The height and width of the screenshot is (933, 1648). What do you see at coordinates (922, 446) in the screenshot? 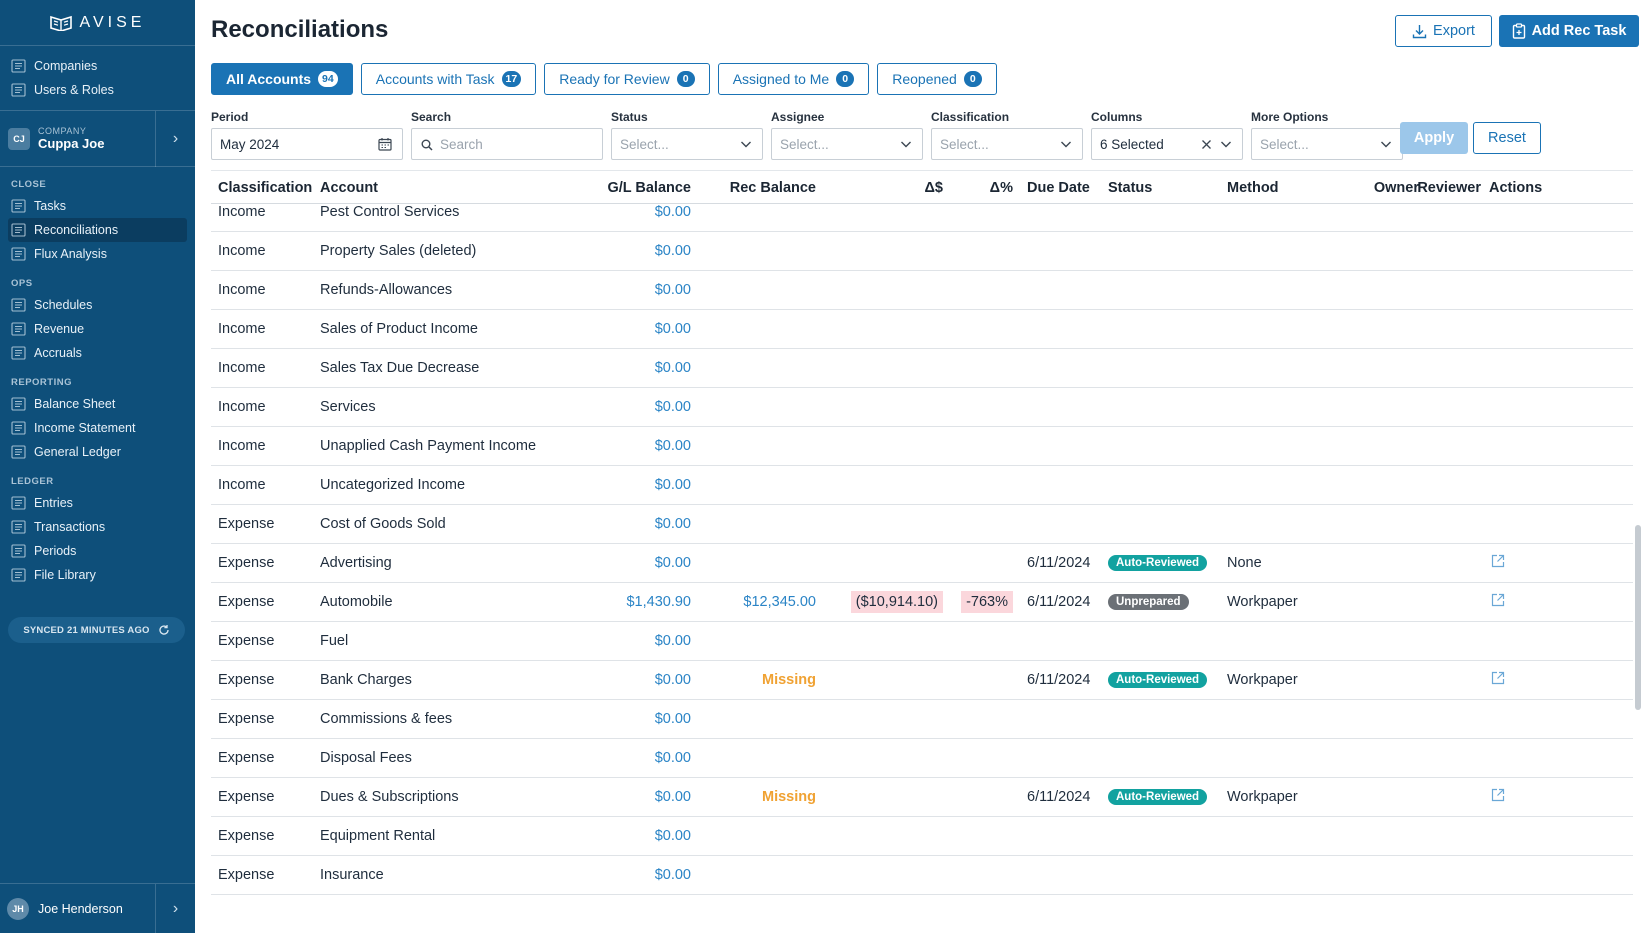
I see `table-row: Income Unapplied Cash Payment Income $0.00` at bounding box center [922, 446].